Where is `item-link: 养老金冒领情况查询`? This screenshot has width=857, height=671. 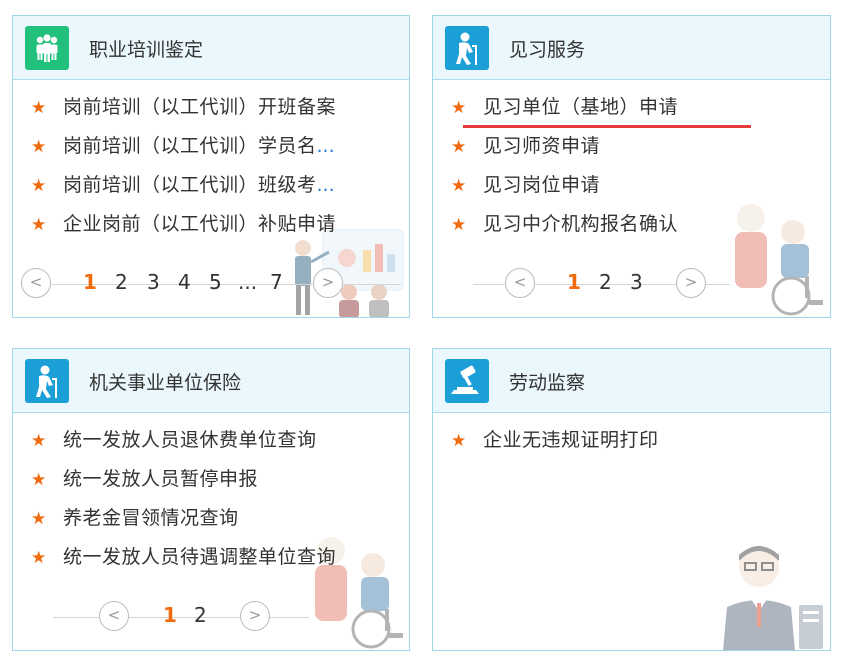 item-link: 养老金冒领情况查询 is located at coordinates (151, 518).